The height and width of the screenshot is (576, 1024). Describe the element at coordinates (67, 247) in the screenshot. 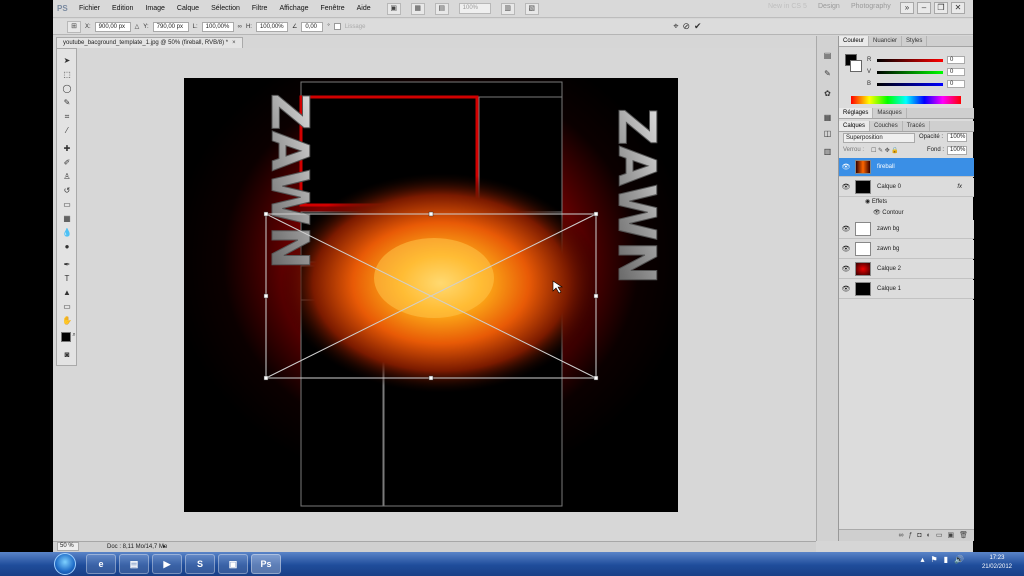

I see `dodge-tool-icon: ●` at that location.